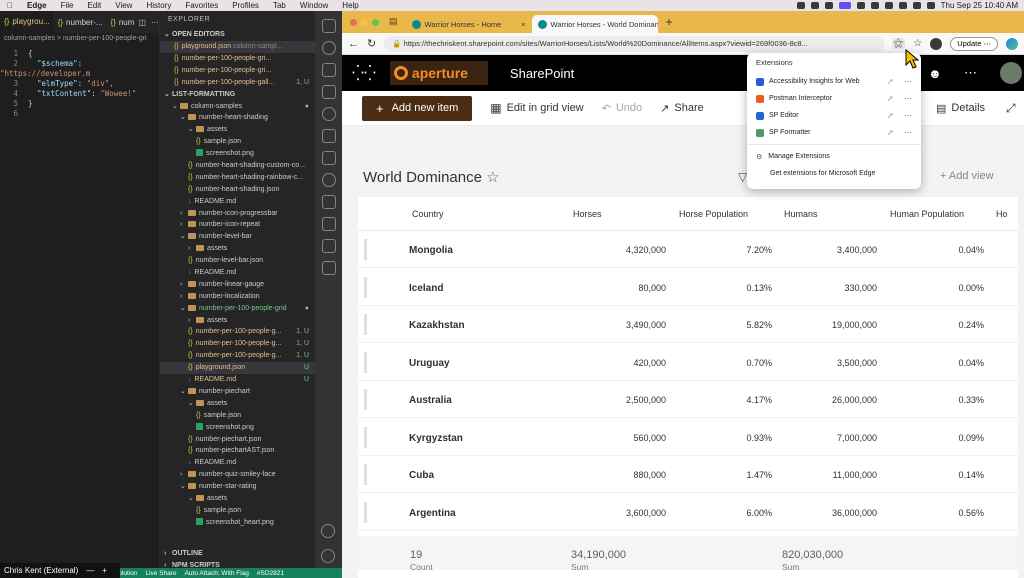 The height and width of the screenshot is (578, 1024). I want to click on browser-tab-world-dominance: Warrior Horses - World Dominan ×, so click(594, 24).